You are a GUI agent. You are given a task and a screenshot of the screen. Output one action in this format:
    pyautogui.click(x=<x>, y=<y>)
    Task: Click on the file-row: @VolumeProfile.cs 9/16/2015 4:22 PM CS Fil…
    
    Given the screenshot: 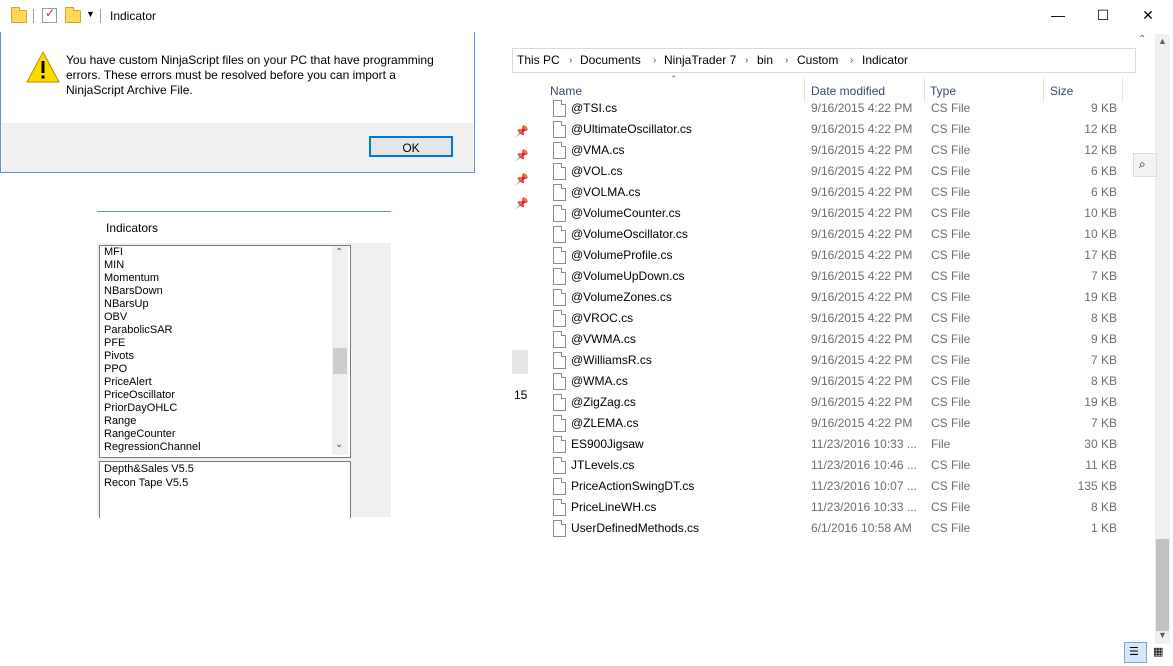 What is the action you would take?
    pyautogui.click(x=834, y=255)
    